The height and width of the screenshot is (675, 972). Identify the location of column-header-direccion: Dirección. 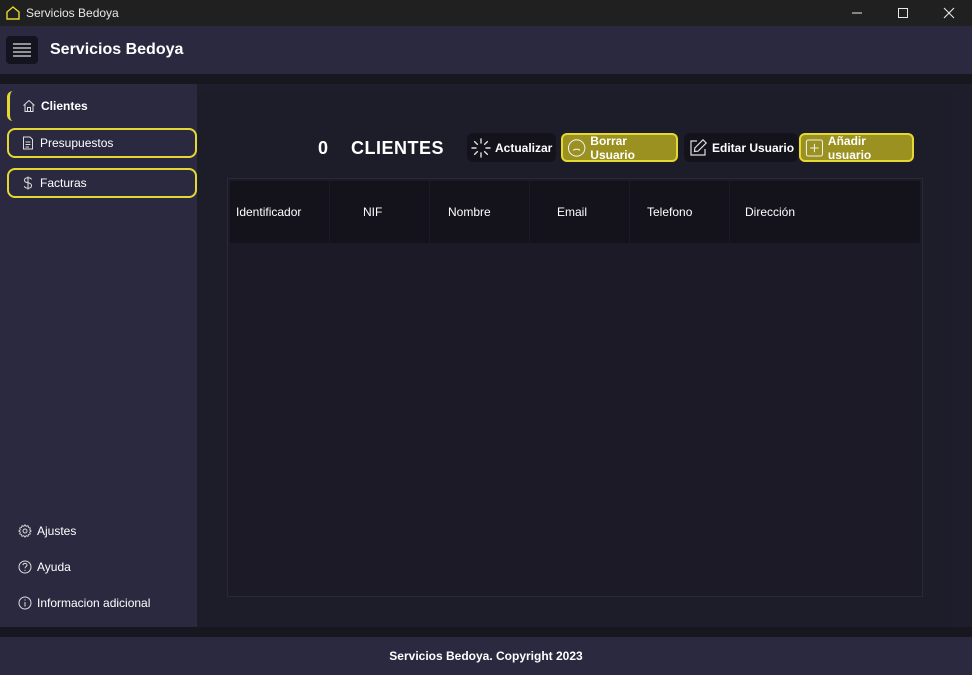
(825, 212).